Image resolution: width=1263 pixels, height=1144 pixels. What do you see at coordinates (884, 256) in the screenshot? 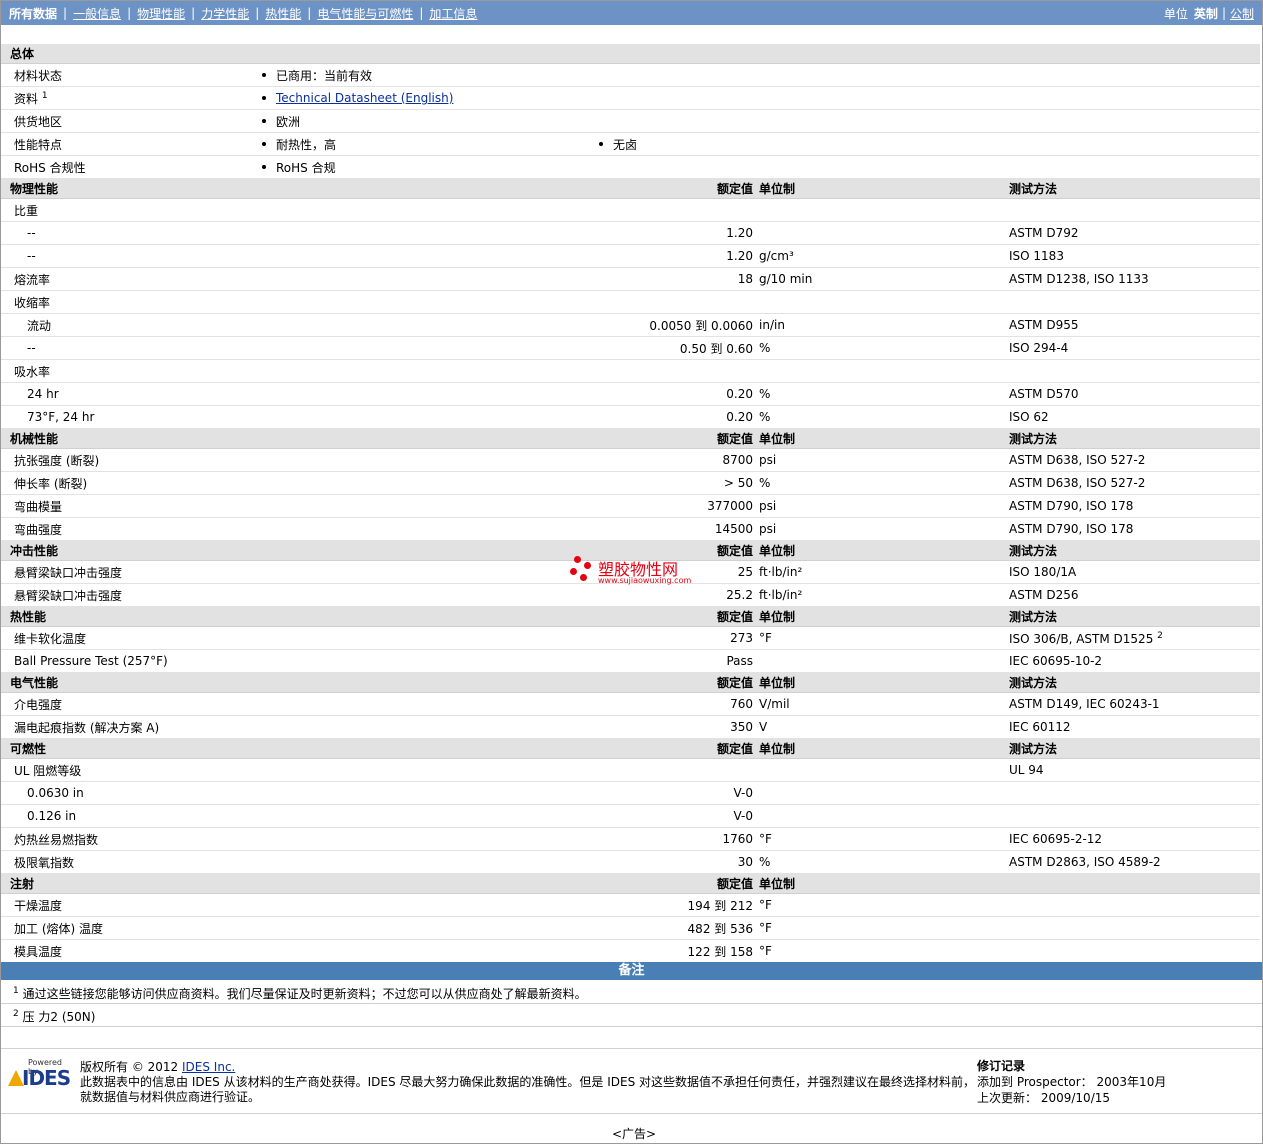
I see `row-unit: g/cm³` at bounding box center [884, 256].